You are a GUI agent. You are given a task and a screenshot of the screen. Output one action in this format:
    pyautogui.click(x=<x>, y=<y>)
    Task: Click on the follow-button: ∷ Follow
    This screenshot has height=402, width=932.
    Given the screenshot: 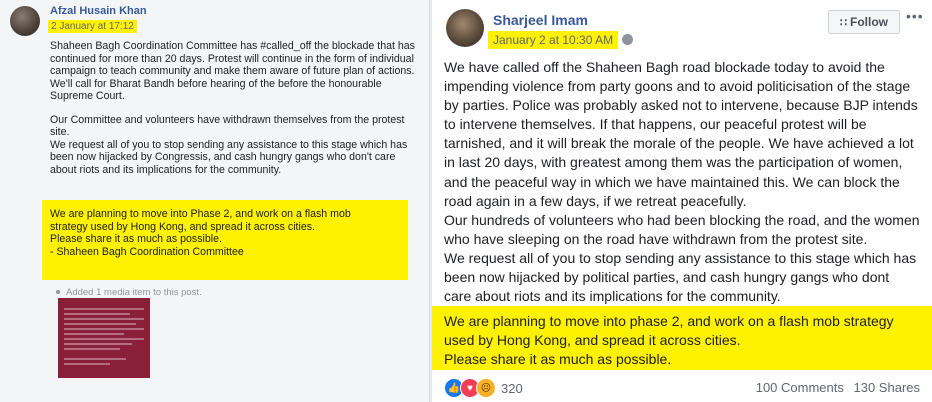 What is the action you would take?
    pyautogui.click(x=864, y=22)
    